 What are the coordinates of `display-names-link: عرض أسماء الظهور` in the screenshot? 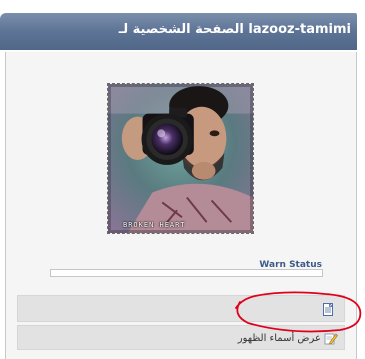 It's located at (288, 338).